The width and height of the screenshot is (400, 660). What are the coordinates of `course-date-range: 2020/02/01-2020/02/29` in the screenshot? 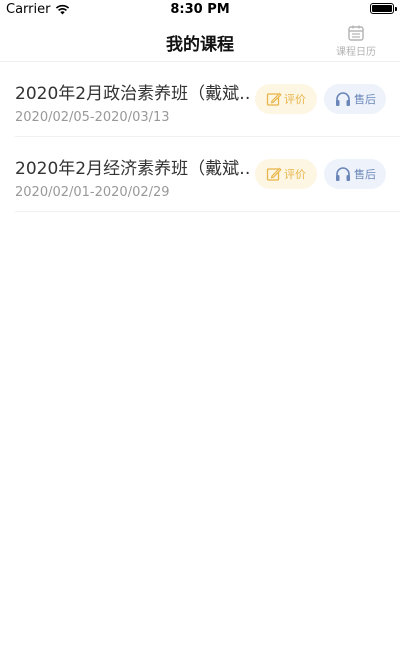 It's located at (92, 192).